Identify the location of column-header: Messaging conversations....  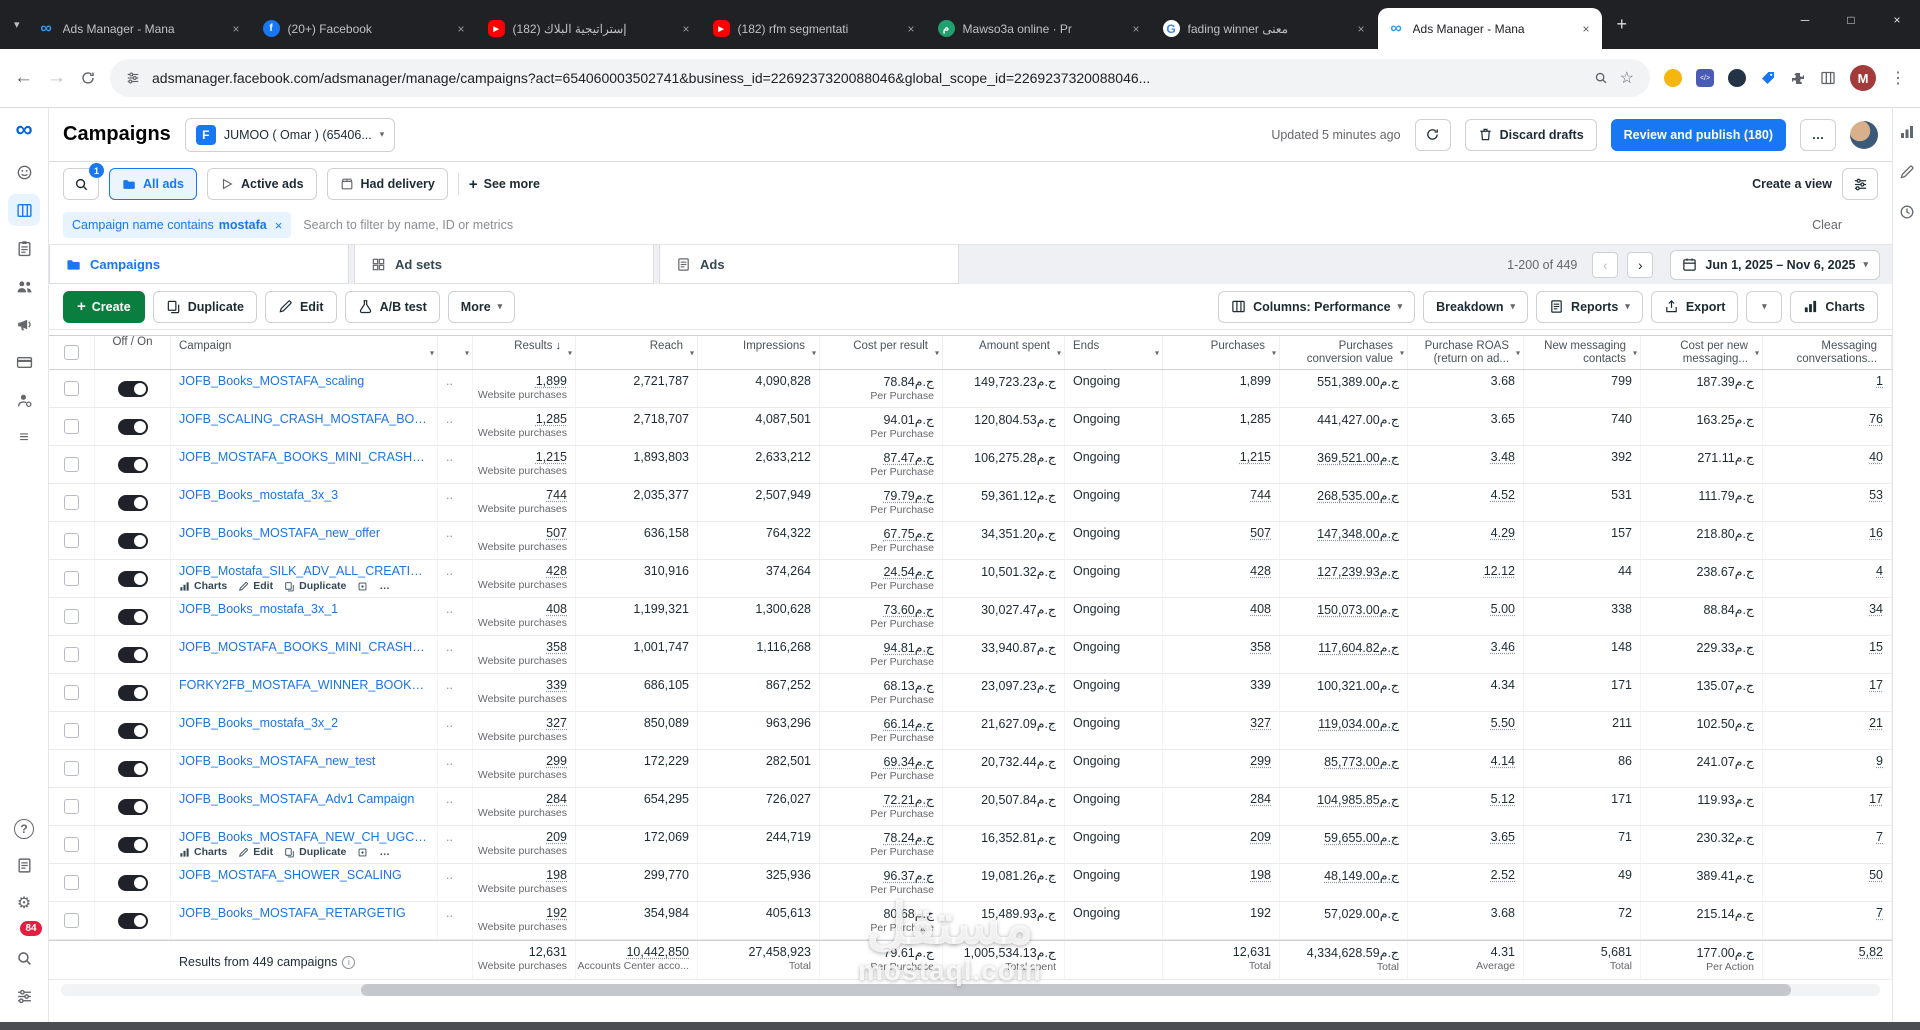
(1827, 352).